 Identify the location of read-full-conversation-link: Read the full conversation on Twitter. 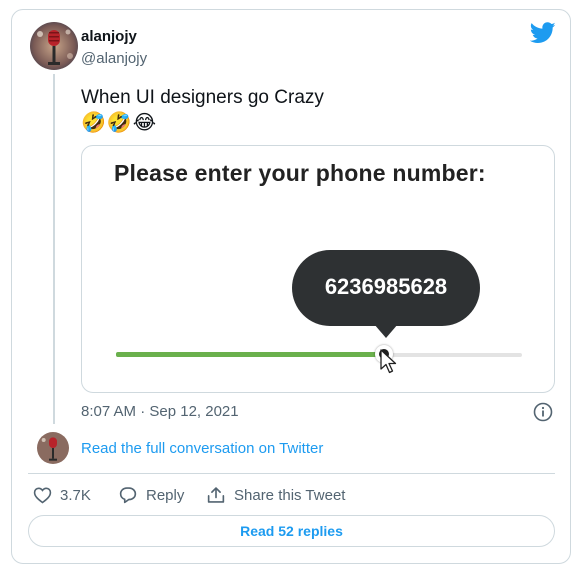
(202, 448).